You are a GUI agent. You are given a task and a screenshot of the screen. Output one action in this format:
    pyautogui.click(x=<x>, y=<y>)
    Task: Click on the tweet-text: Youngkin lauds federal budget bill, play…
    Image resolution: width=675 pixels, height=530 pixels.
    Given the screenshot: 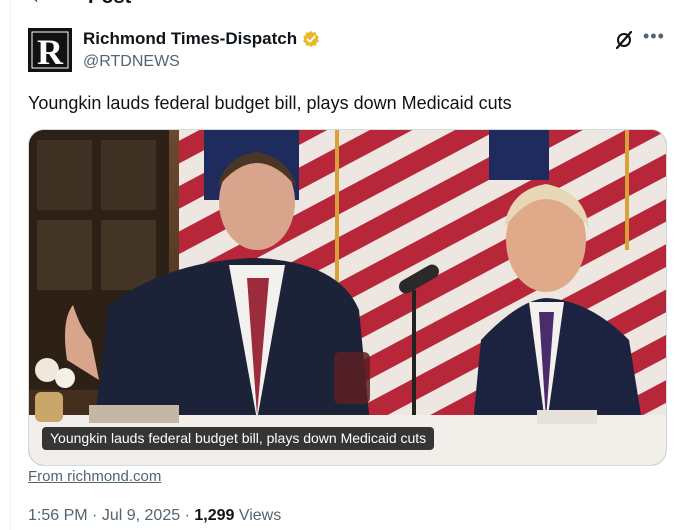 What is the action you would take?
    pyautogui.click(x=270, y=103)
    